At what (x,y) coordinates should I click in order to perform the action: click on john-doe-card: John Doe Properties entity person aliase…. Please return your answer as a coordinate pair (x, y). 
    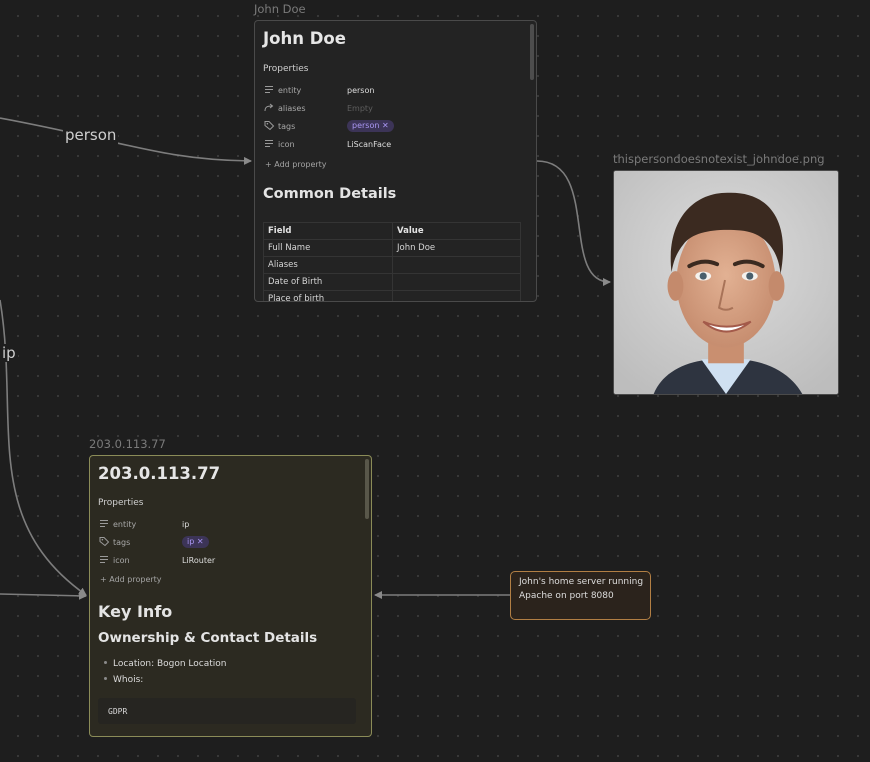
    Looking at the image, I should click on (395, 161).